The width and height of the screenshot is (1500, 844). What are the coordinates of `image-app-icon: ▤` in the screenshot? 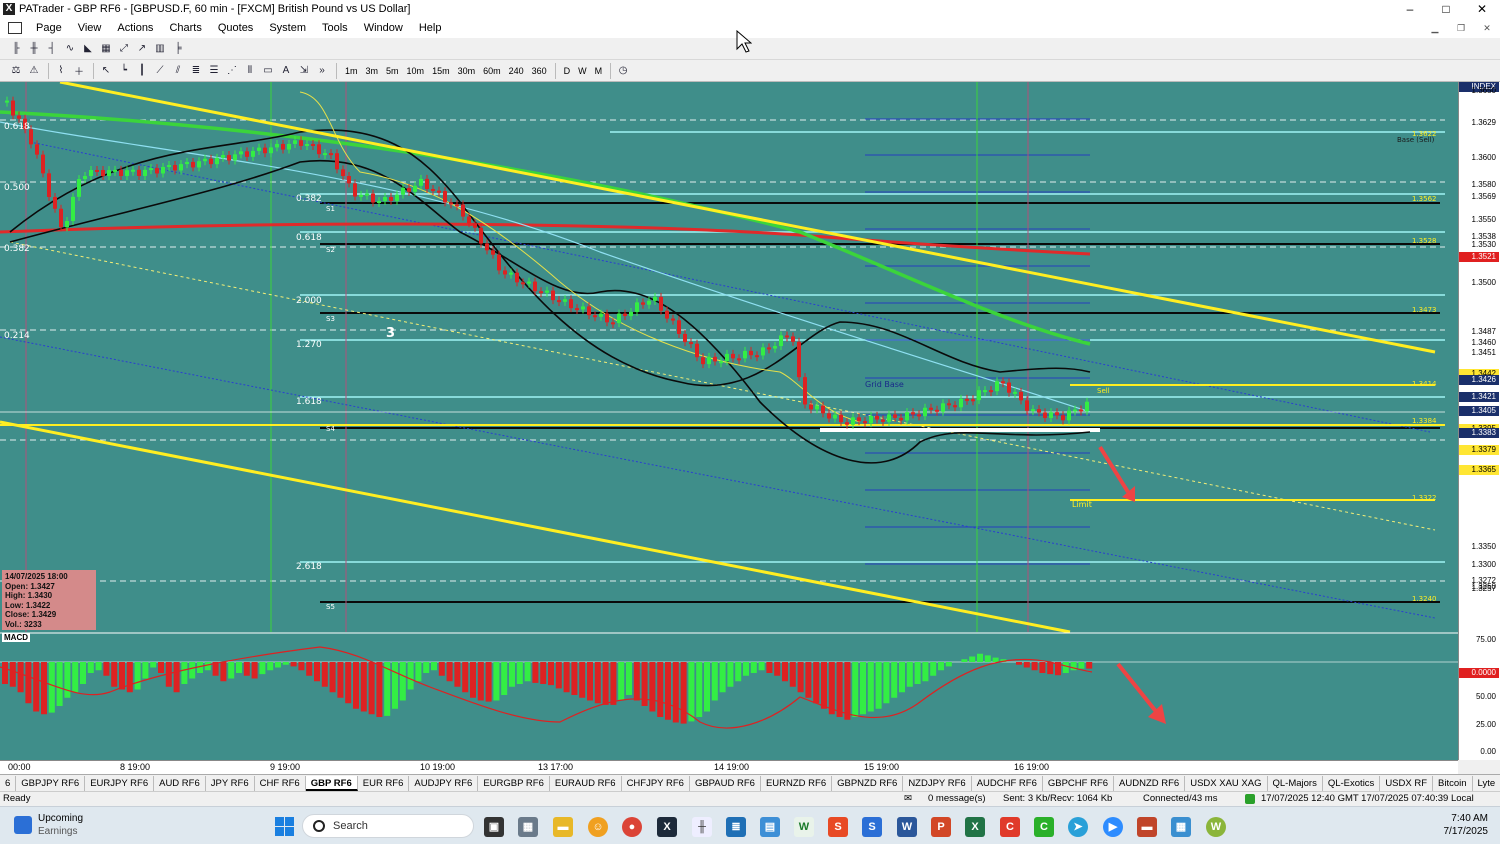 It's located at (770, 827).